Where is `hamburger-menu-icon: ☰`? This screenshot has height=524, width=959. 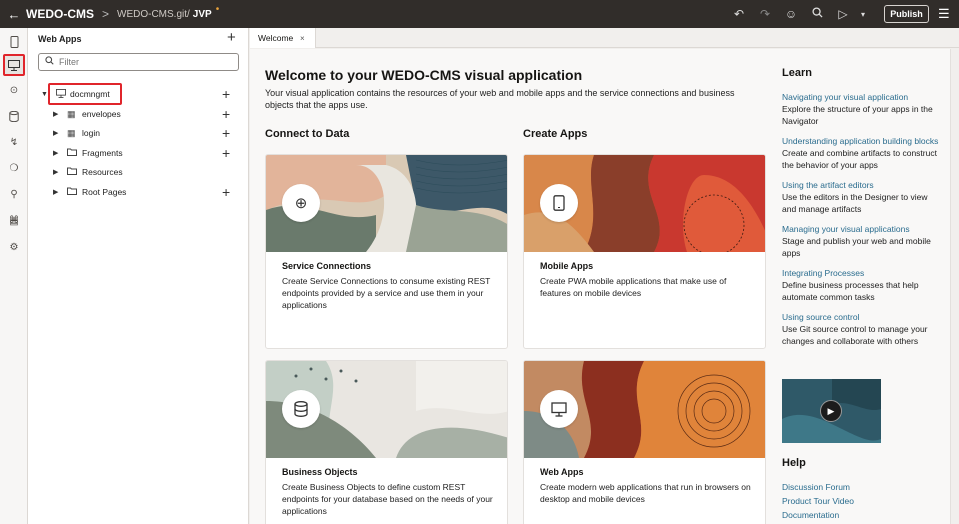
hamburger-menu-icon: ☰ is located at coordinates (944, 14).